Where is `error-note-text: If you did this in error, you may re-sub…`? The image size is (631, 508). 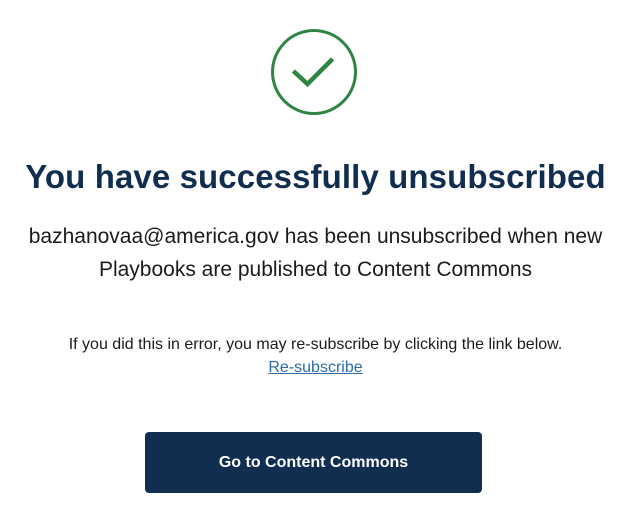 error-note-text: If you did this in error, you may re-sub… is located at coordinates (315, 344).